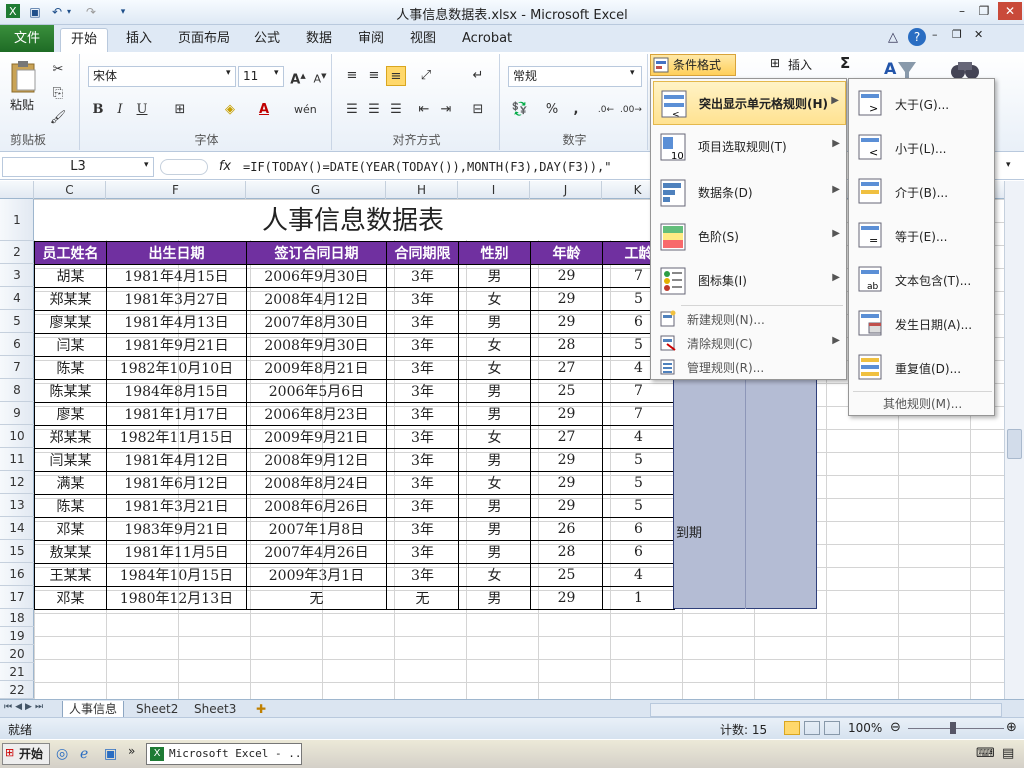  What do you see at coordinates (984, 11) in the screenshot?
I see `restore-button: ❐` at bounding box center [984, 11].